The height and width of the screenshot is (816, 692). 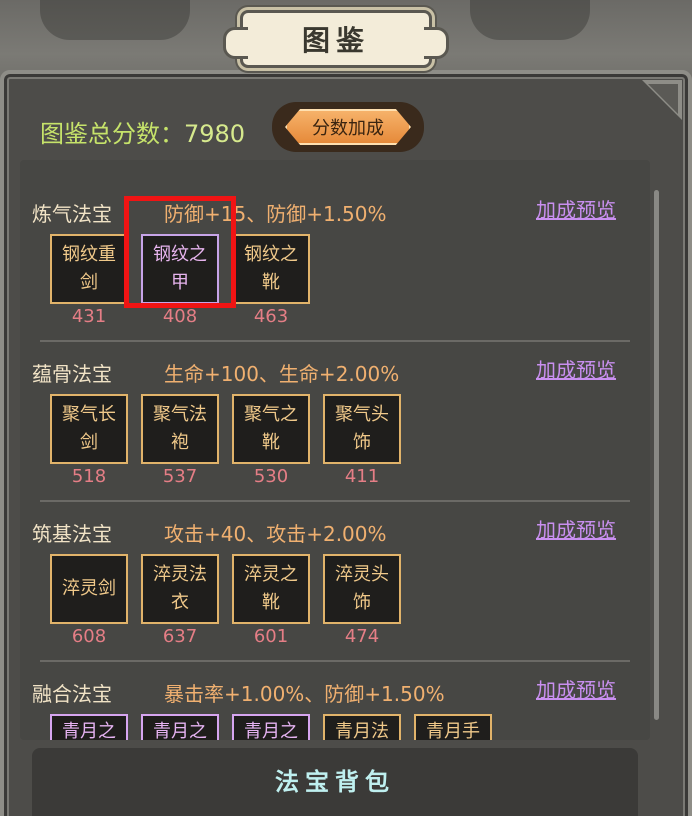 I want to click on score-bonus-label: 分数加成, so click(x=348, y=127).